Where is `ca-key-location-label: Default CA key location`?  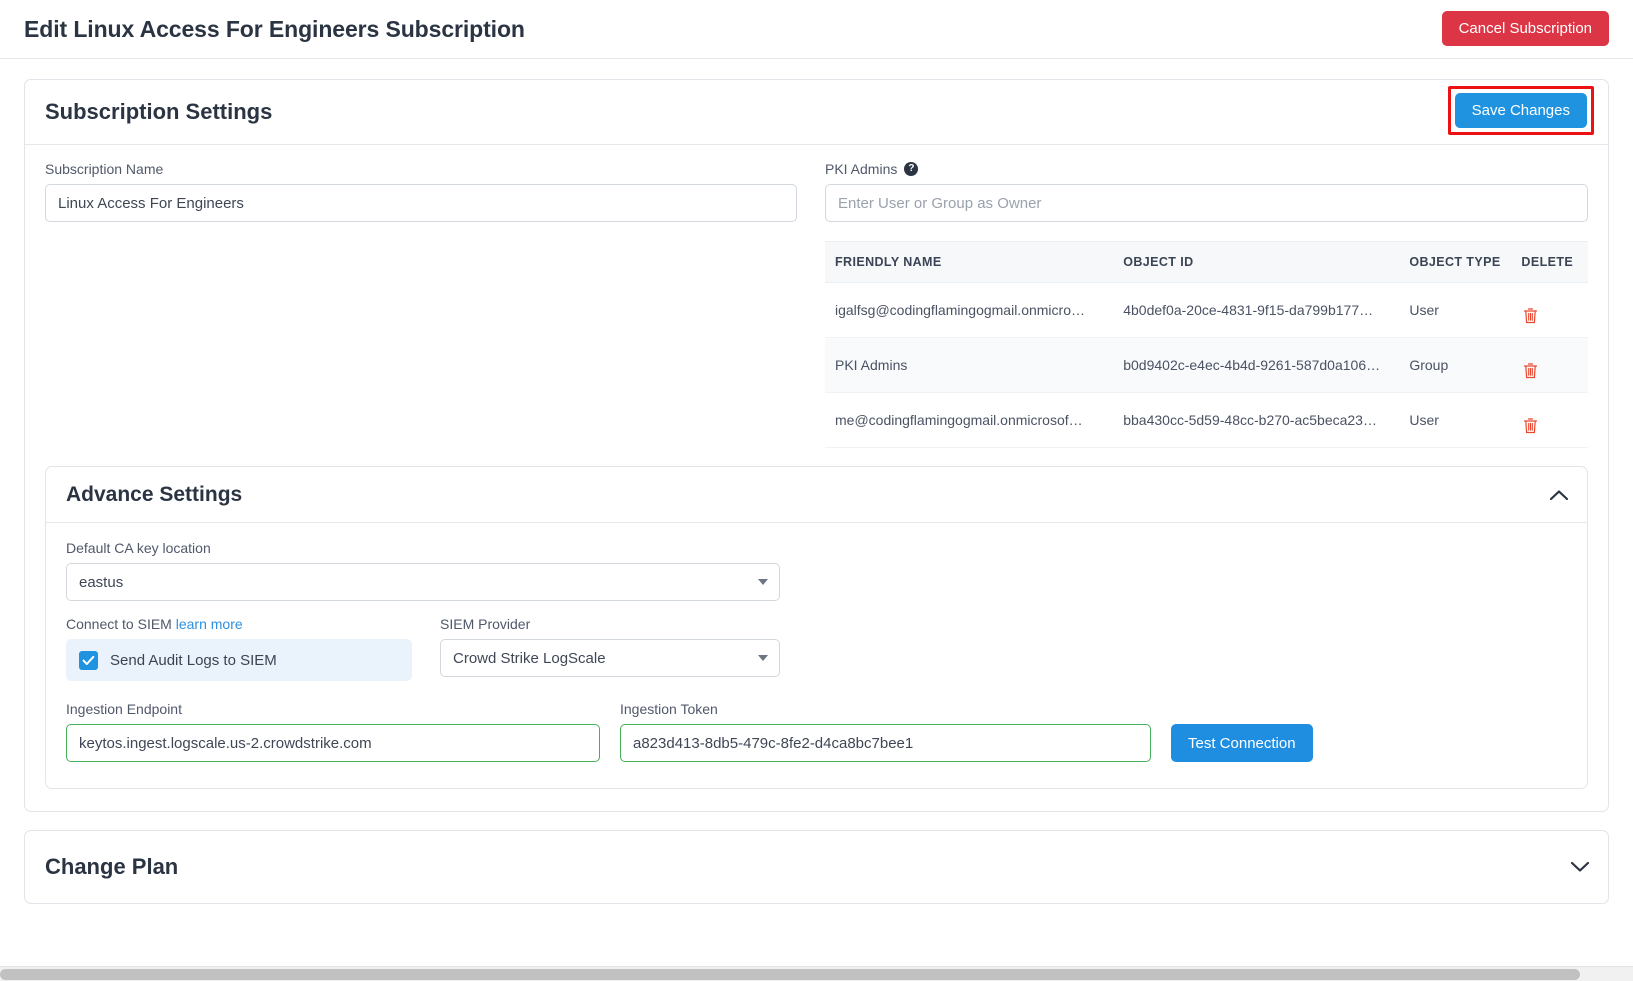 ca-key-location-label: Default CA key location is located at coordinates (138, 548).